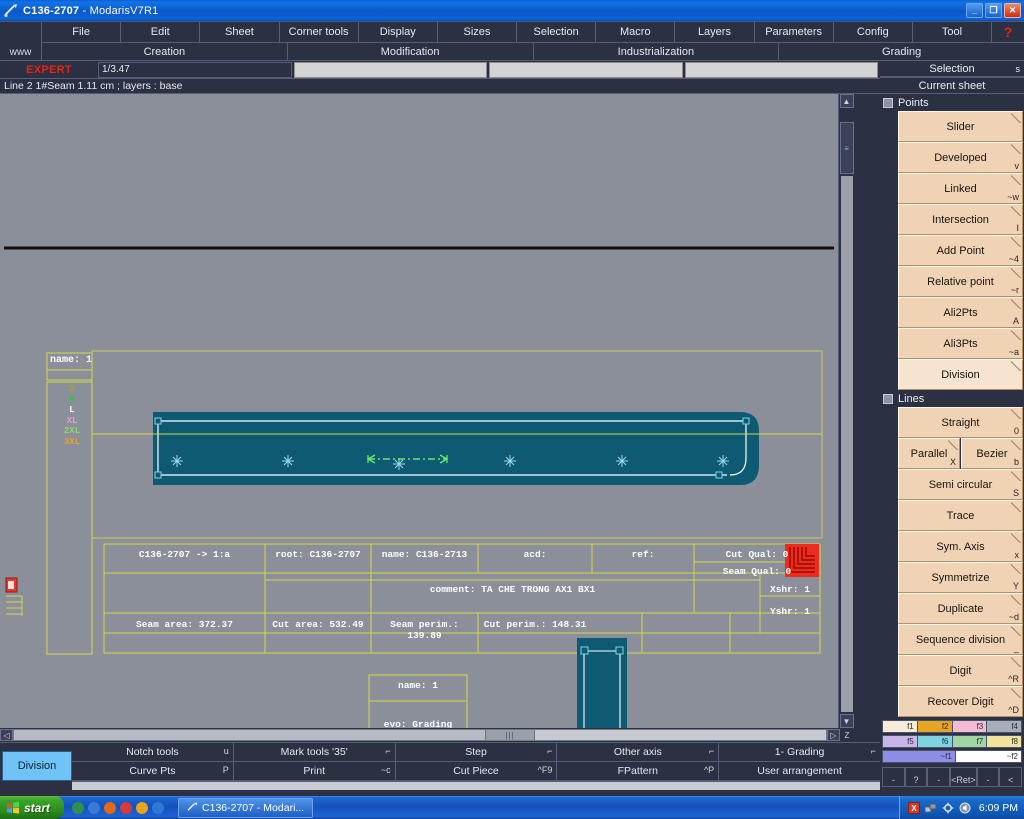  Describe the element at coordinates (960, 577) in the screenshot. I see `tool-symmetrize: Symmetrize Y` at that location.